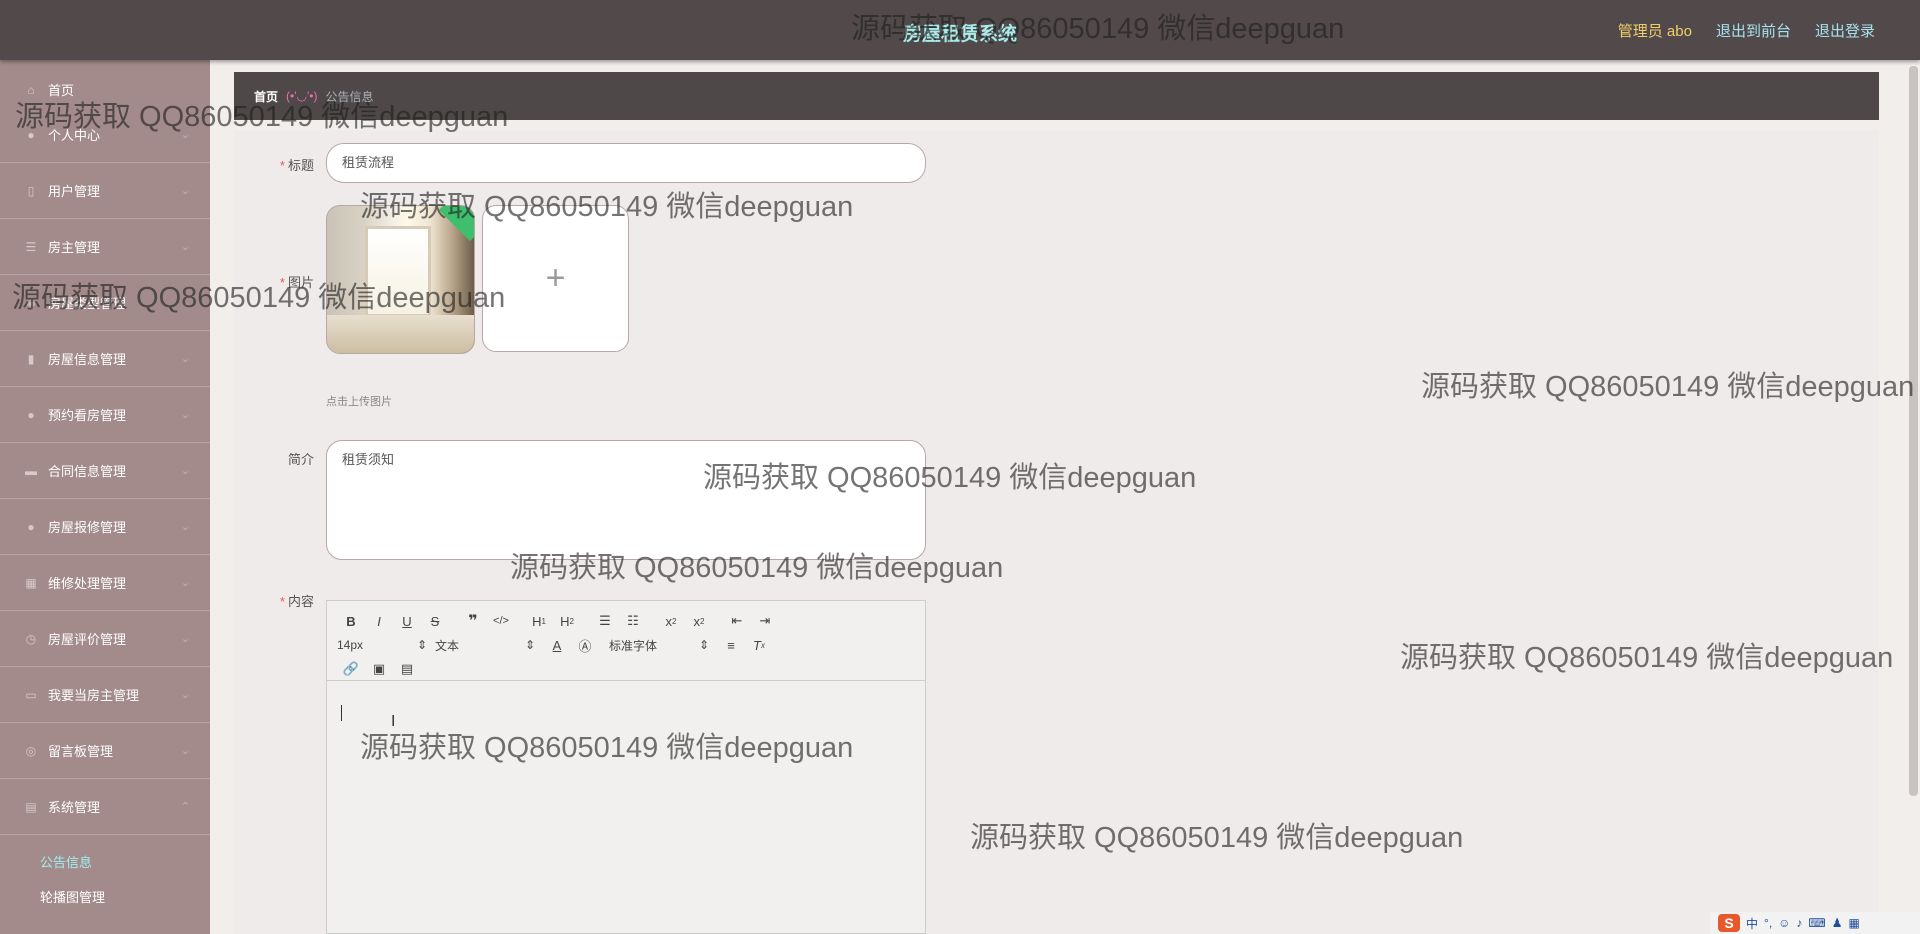  I want to click on ordered-list-button: ☰, so click(605, 621).